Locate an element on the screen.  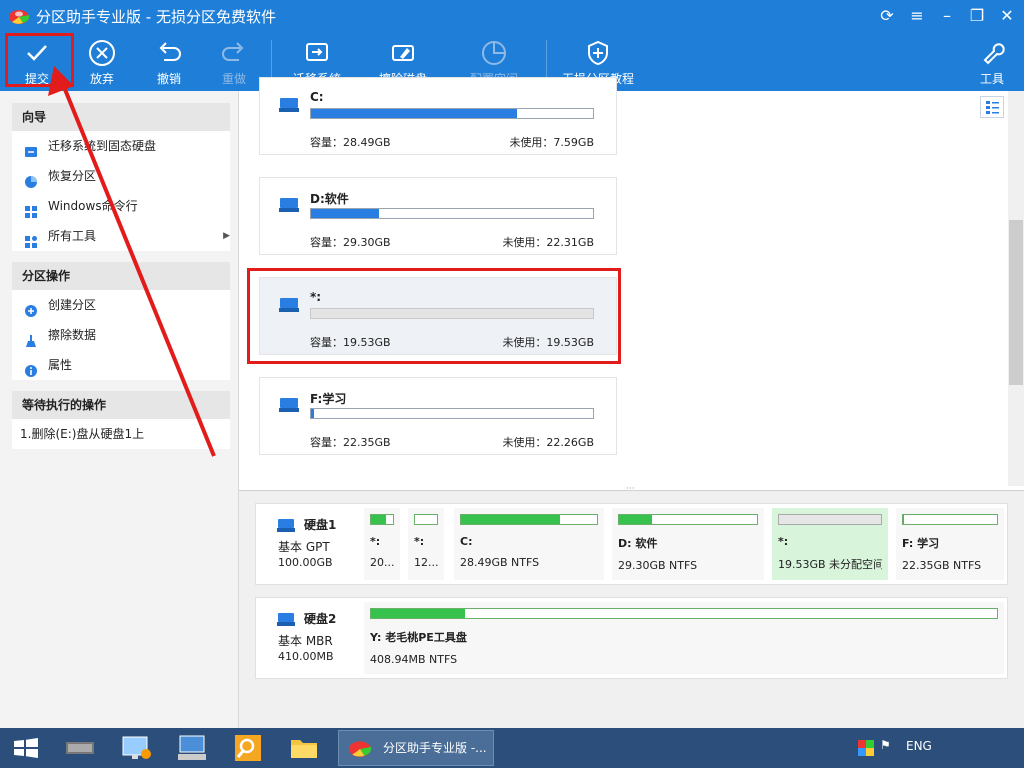
submit-highlight-box is located at coordinates (39, 60).